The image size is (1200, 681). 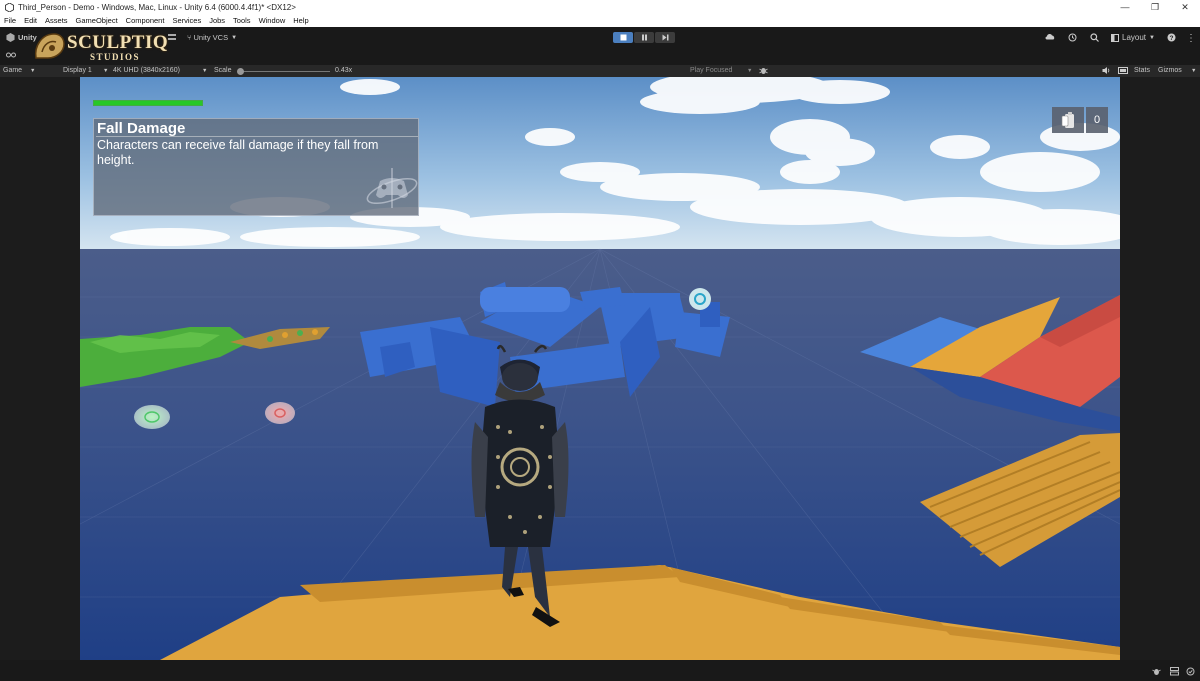 What do you see at coordinates (77, 70) in the screenshot?
I see `display-dropdown: Display 1` at bounding box center [77, 70].